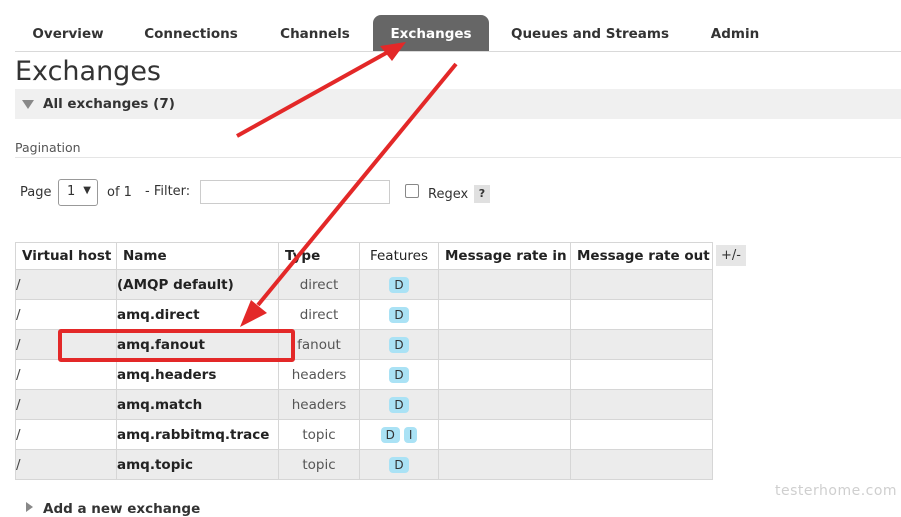 This screenshot has height=517, width=901. Describe the element at coordinates (393, 51) in the screenshot. I see `arrow-to-exchanges-tab-head` at that location.